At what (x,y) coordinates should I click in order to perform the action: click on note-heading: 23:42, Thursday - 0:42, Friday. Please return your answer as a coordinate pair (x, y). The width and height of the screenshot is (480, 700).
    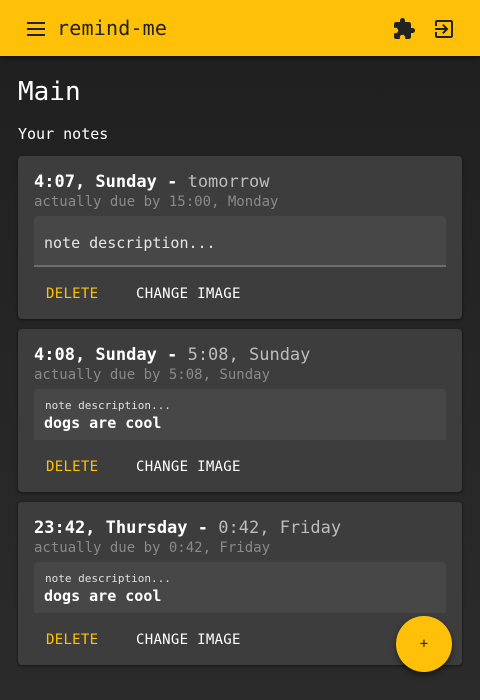
    Looking at the image, I should click on (187, 528).